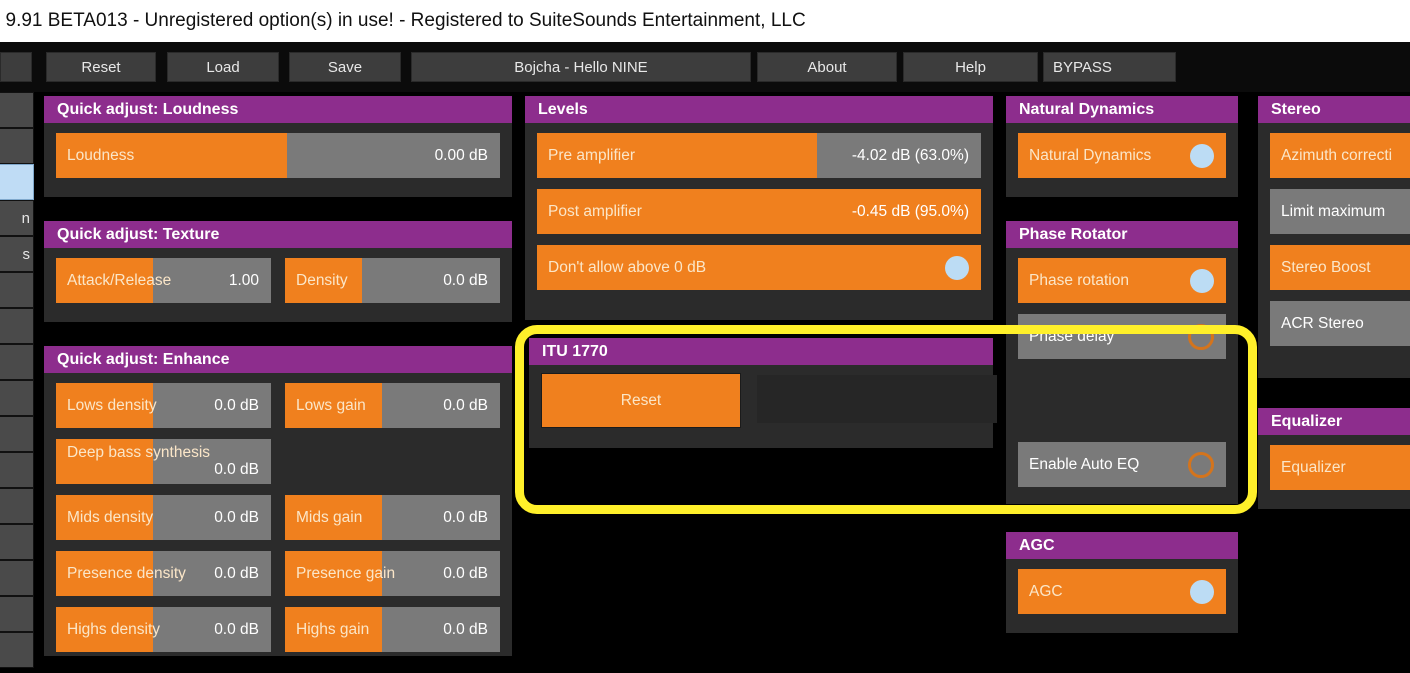 This screenshot has height=673, width=1410. I want to click on panel-phase-rotator: Phase Rotator Phase rotation Phase delay, so click(1122, 303).